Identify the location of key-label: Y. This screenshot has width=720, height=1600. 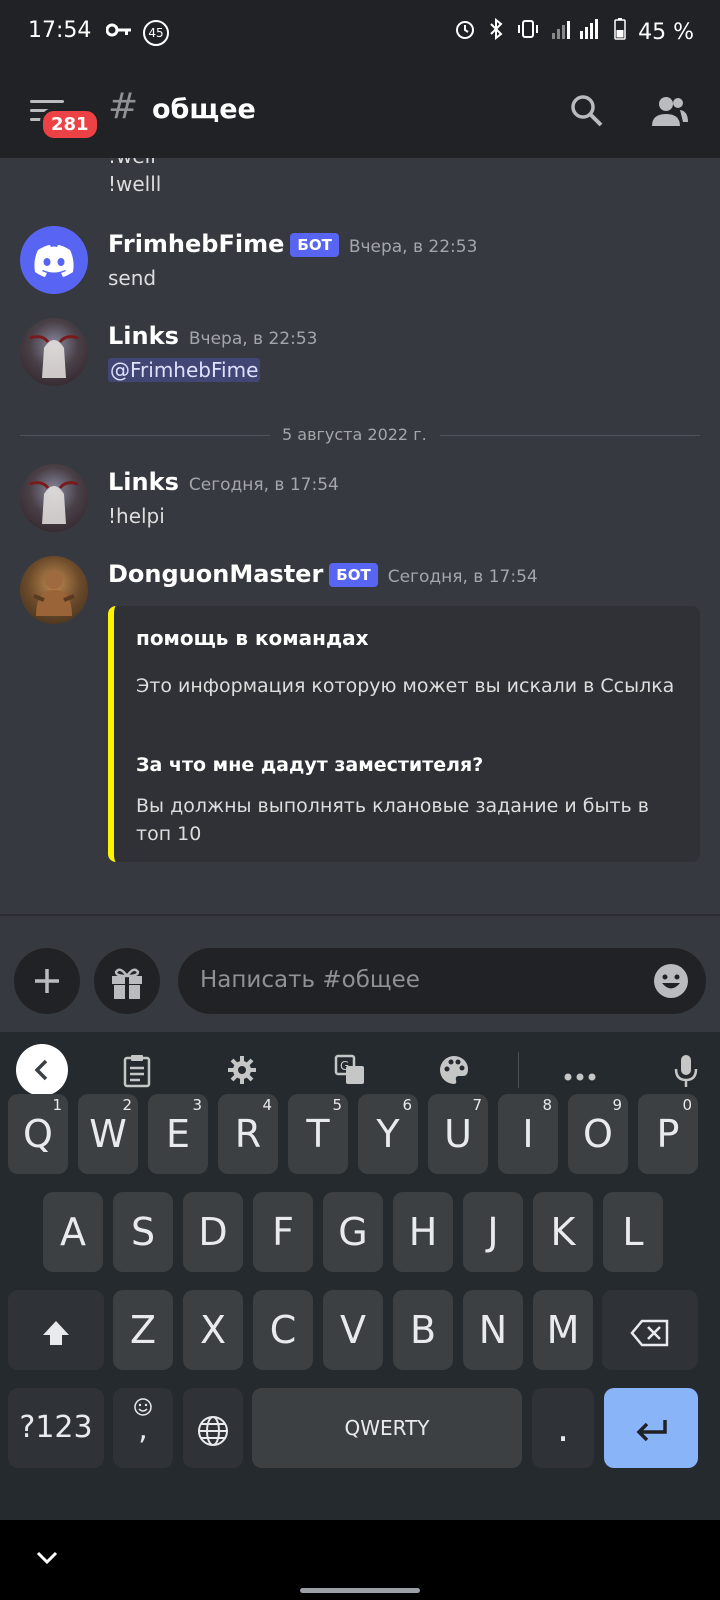
(388, 1134).